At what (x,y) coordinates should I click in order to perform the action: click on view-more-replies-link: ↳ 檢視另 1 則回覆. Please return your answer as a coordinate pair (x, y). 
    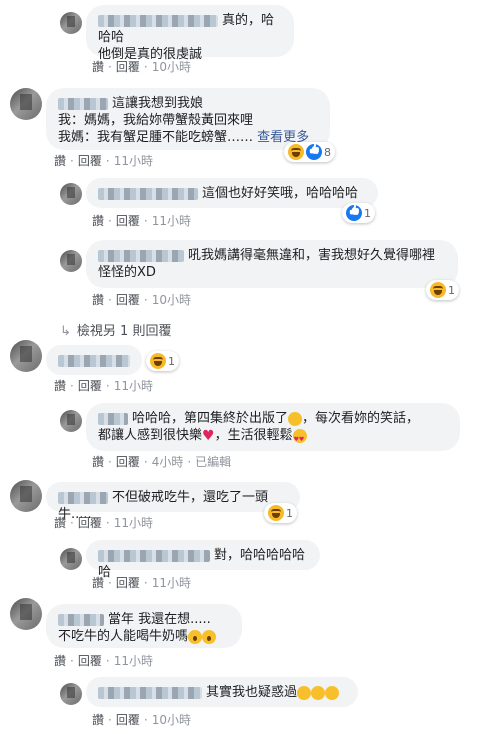
    Looking at the image, I should click on (115, 329).